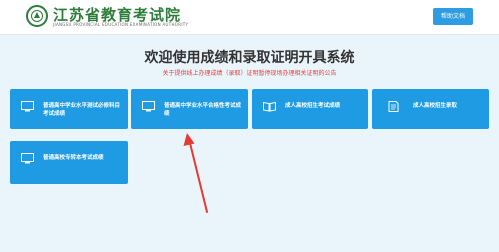  What do you see at coordinates (435, 106) in the screenshot?
I see `card-label: 成人高校招生录取` at bounding box center [435, 106].